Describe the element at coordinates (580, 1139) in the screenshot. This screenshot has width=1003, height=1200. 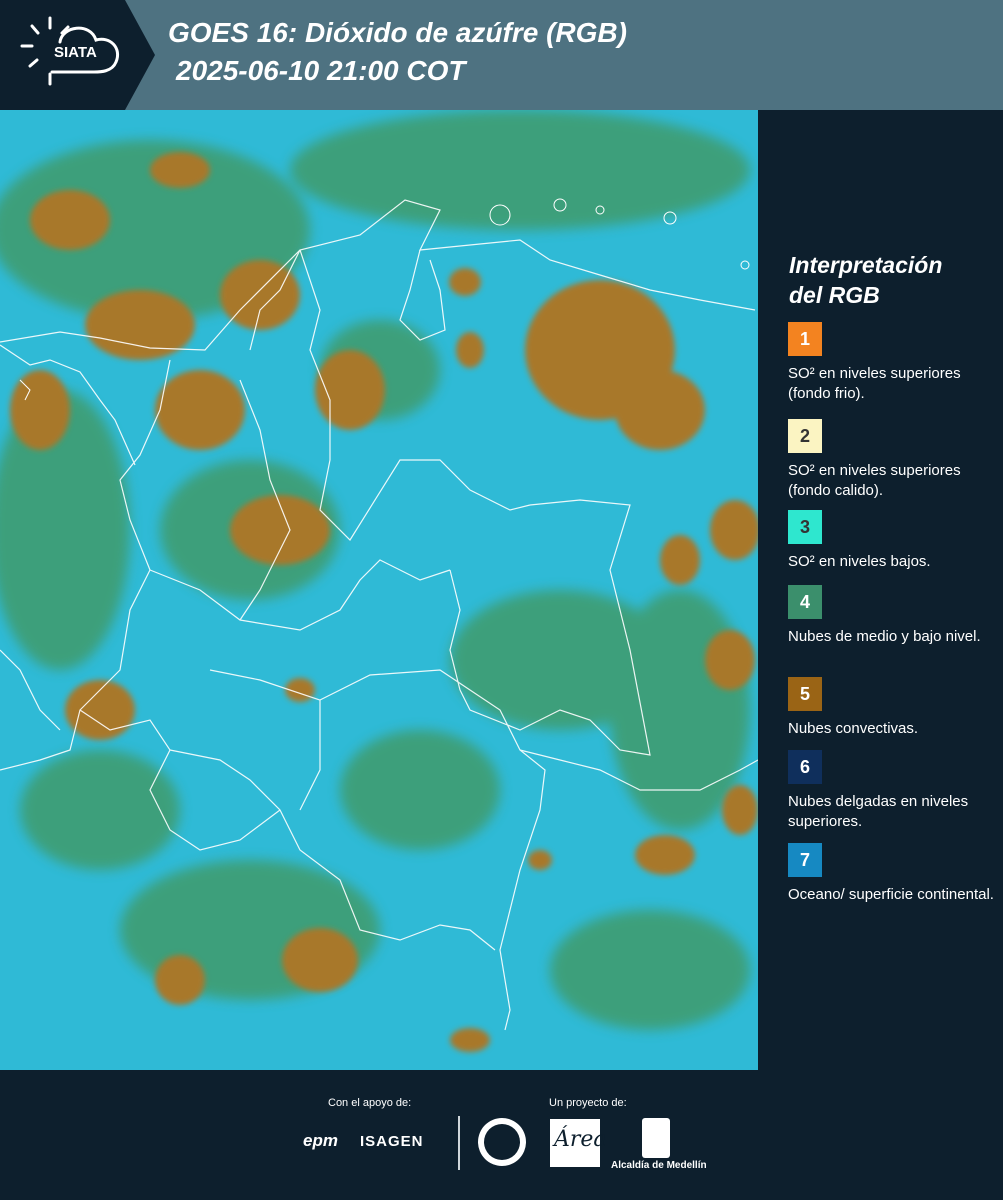
I see `area-logo-text: Área` at that location.